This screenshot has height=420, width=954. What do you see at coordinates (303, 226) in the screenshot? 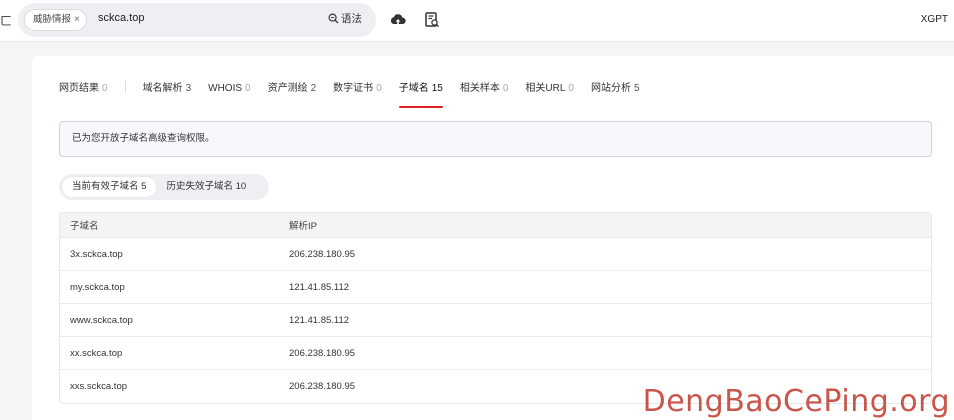
I see `column-resolved-ip: 解析IP` at bounding box center [303, 226].